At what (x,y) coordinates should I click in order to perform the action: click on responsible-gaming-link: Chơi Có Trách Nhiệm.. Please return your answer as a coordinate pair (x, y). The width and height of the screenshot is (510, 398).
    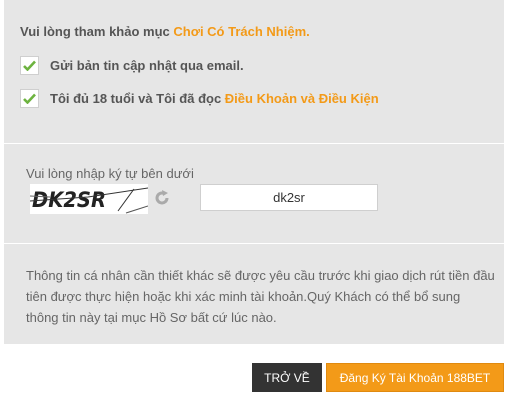
    Looking at the image, I should click on (241, 31).